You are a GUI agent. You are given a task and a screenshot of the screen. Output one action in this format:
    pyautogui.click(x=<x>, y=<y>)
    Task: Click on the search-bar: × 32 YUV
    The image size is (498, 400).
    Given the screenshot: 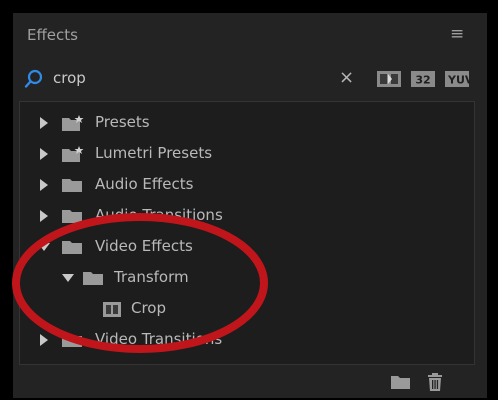 What is the action you would take?
    pyautogui.click(x=250, y=78)
    